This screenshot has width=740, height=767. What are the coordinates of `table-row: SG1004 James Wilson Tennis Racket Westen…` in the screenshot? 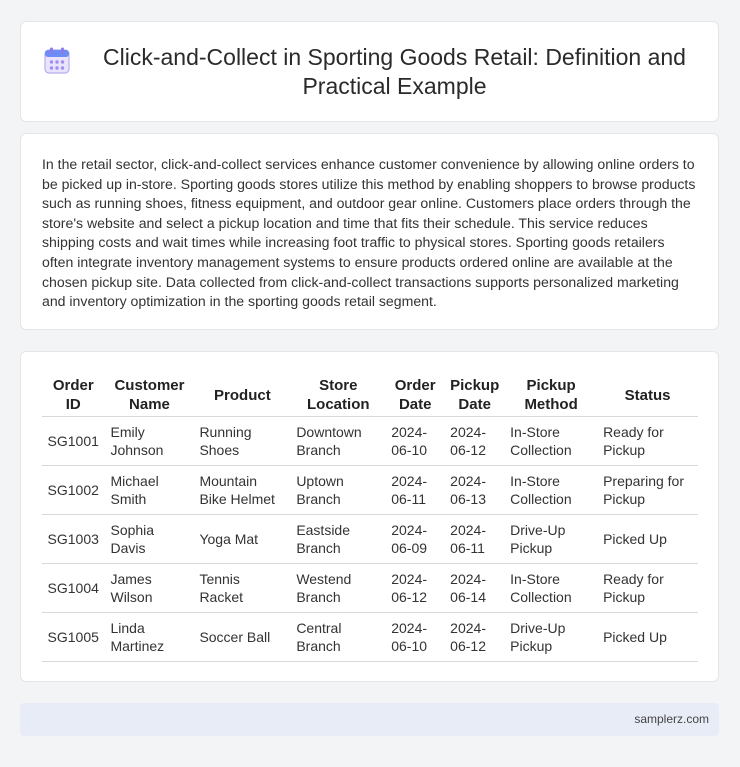 It's located at (370, 588).